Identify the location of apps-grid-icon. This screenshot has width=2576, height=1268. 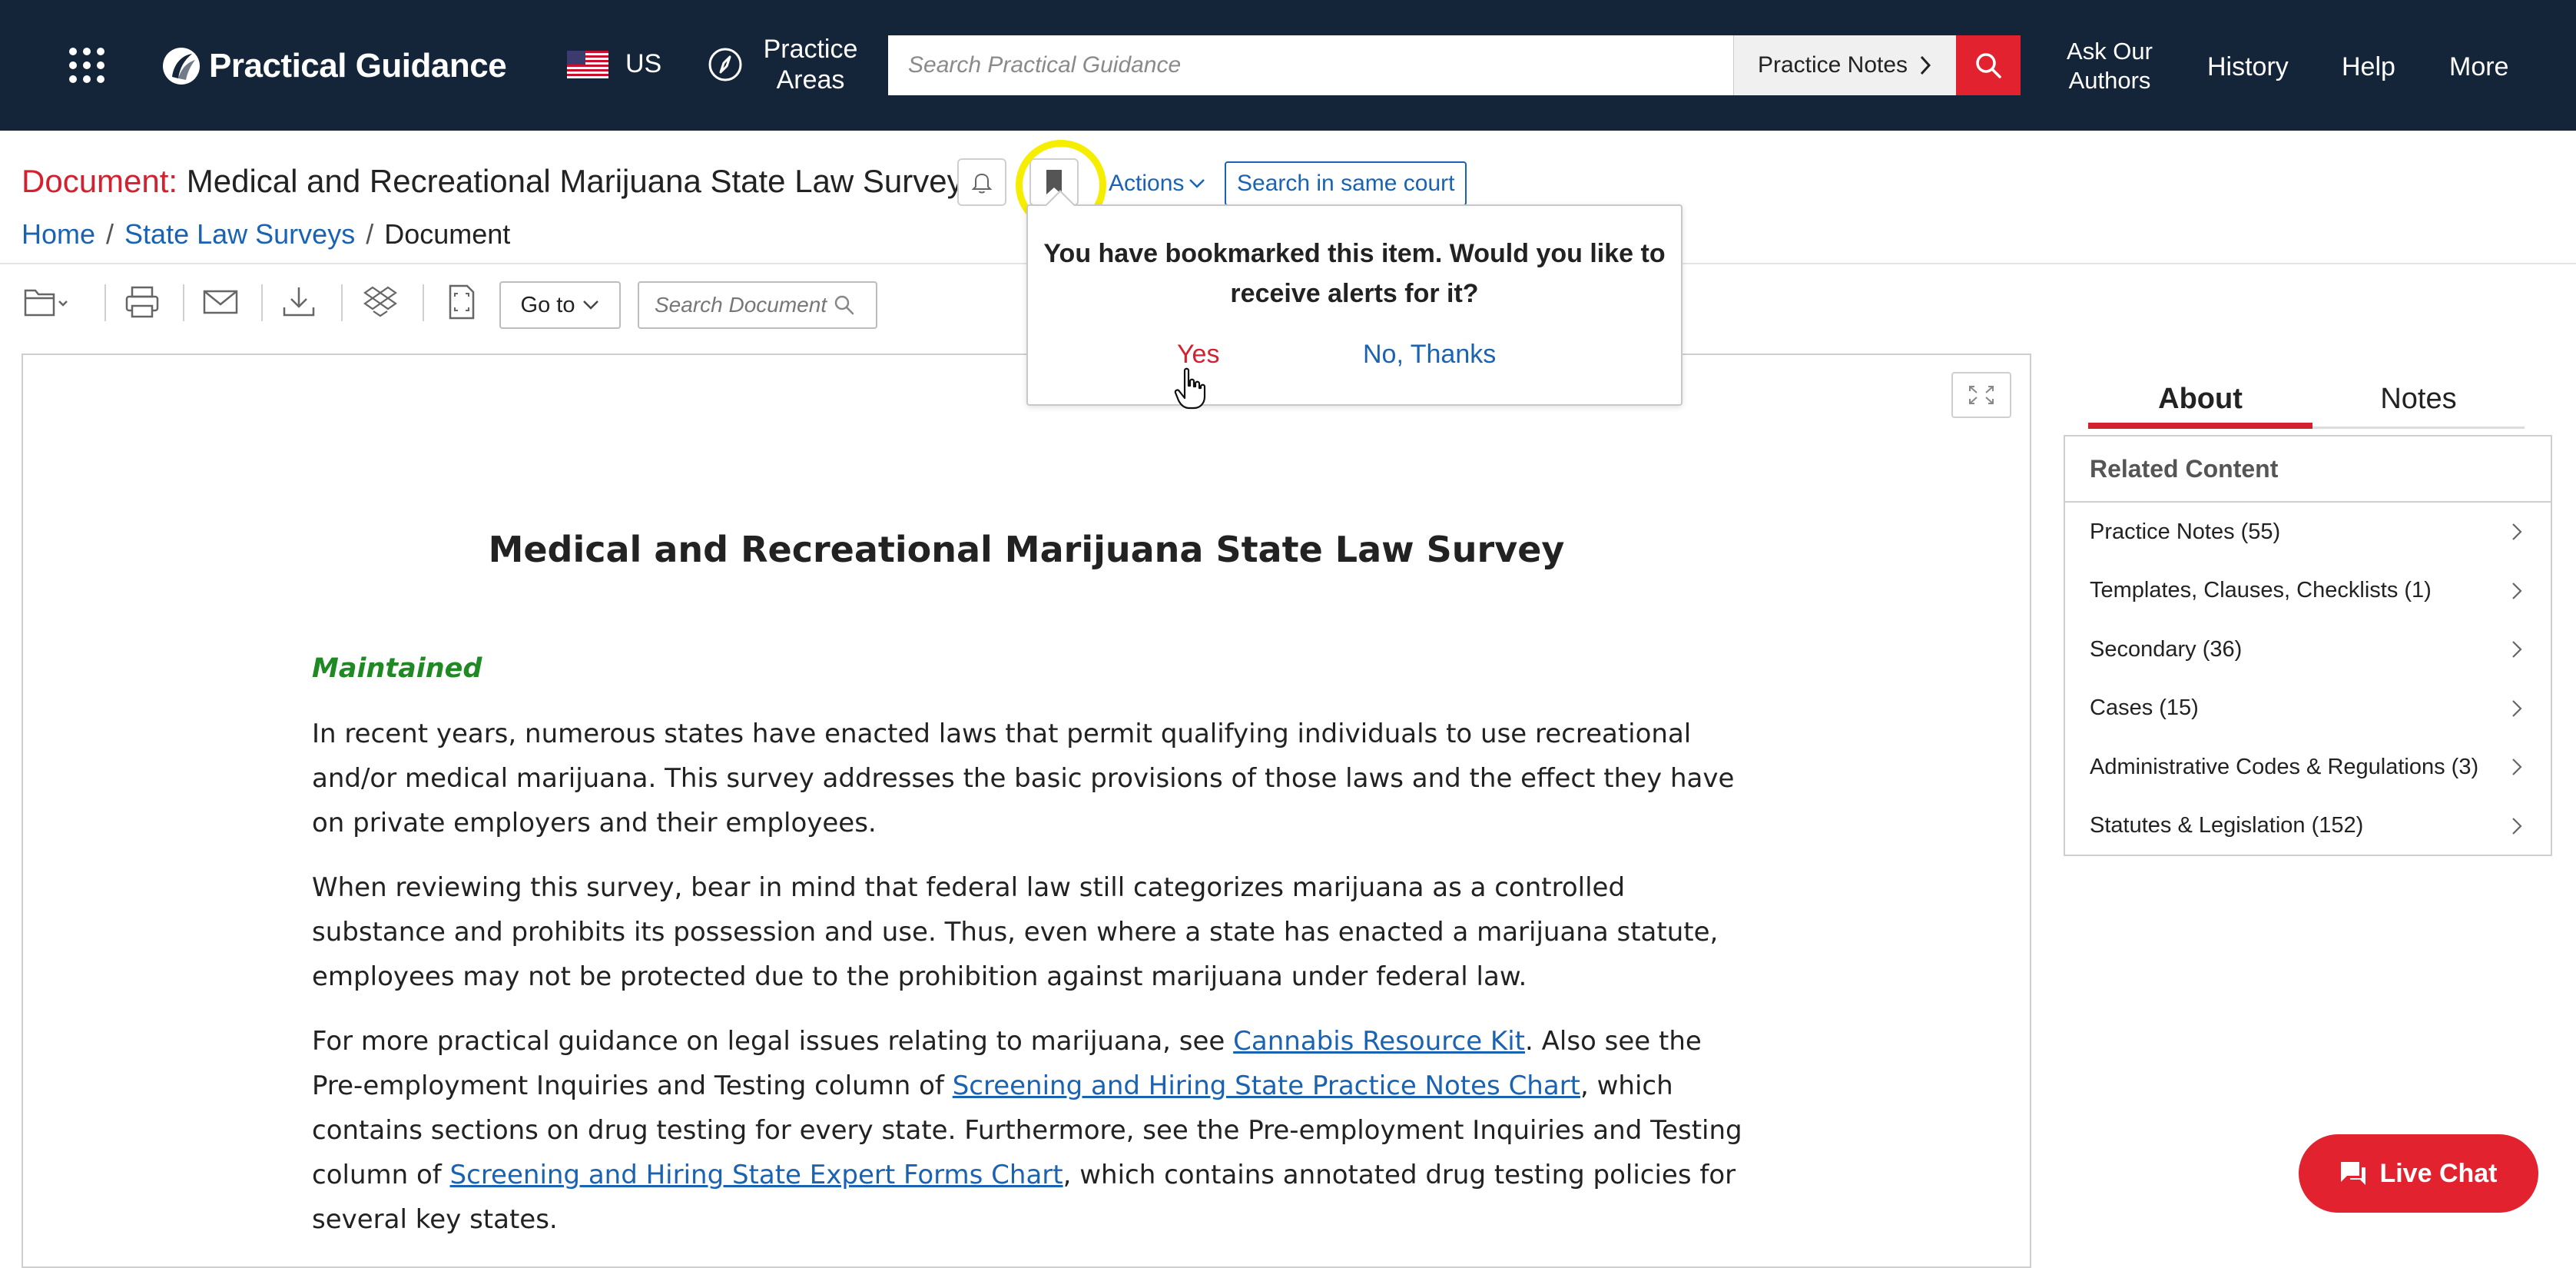
(87, 65).